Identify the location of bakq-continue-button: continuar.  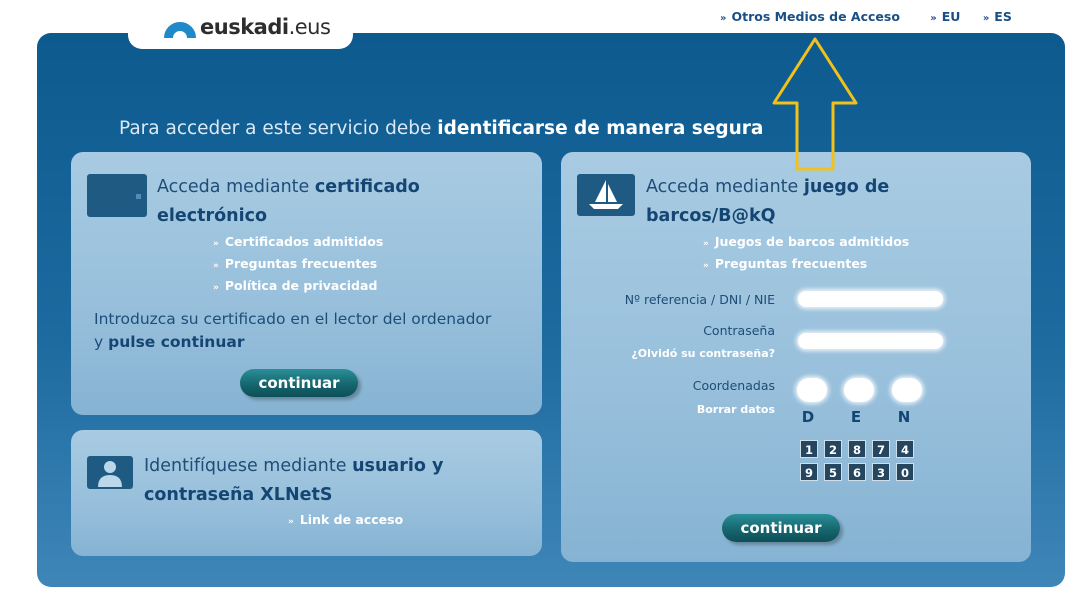
(781, 528).